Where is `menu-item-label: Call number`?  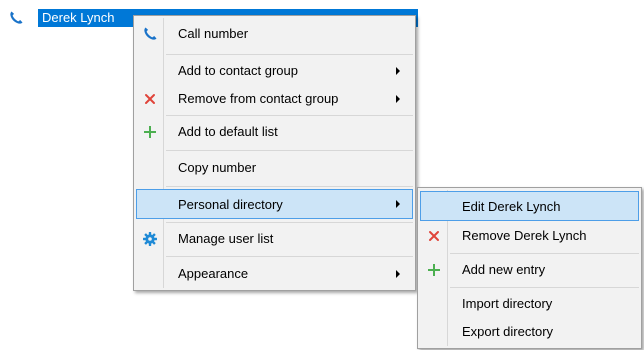 menu-item-label: Call number is located at coordinates (213, 33).